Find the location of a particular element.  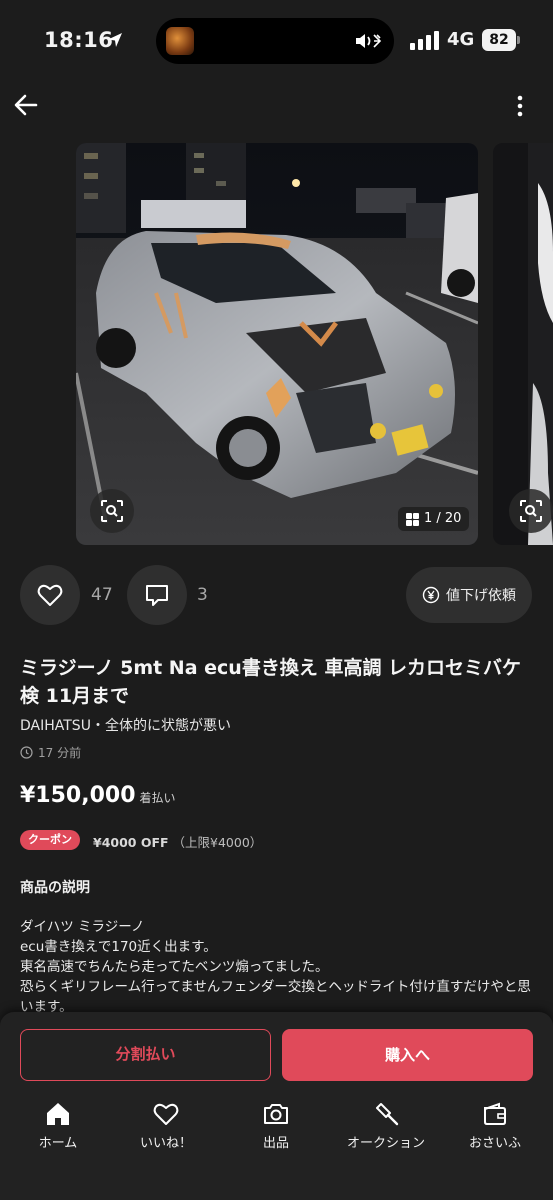

dynamic-island is located at coordinates (275, 41).